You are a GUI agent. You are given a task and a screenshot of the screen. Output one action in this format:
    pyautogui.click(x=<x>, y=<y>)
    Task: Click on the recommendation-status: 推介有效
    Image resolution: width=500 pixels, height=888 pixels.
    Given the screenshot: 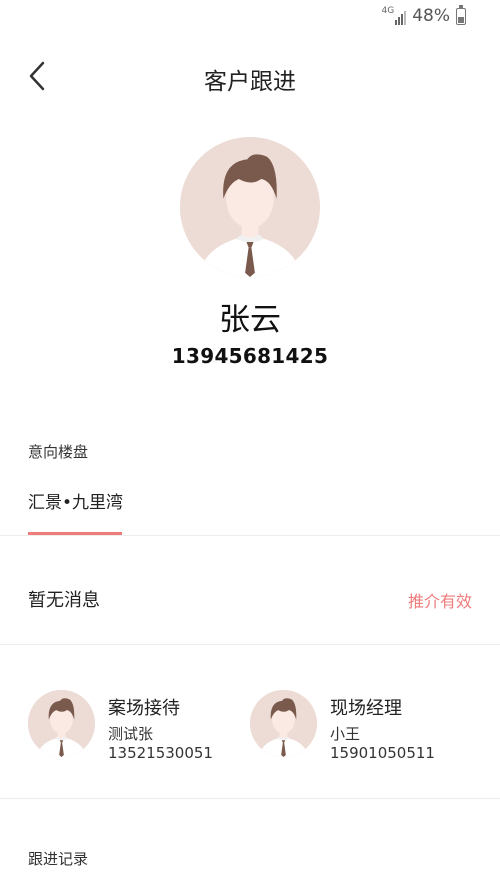 What is the action you would take?
    pyautogui.click(x=439, y=601)
    